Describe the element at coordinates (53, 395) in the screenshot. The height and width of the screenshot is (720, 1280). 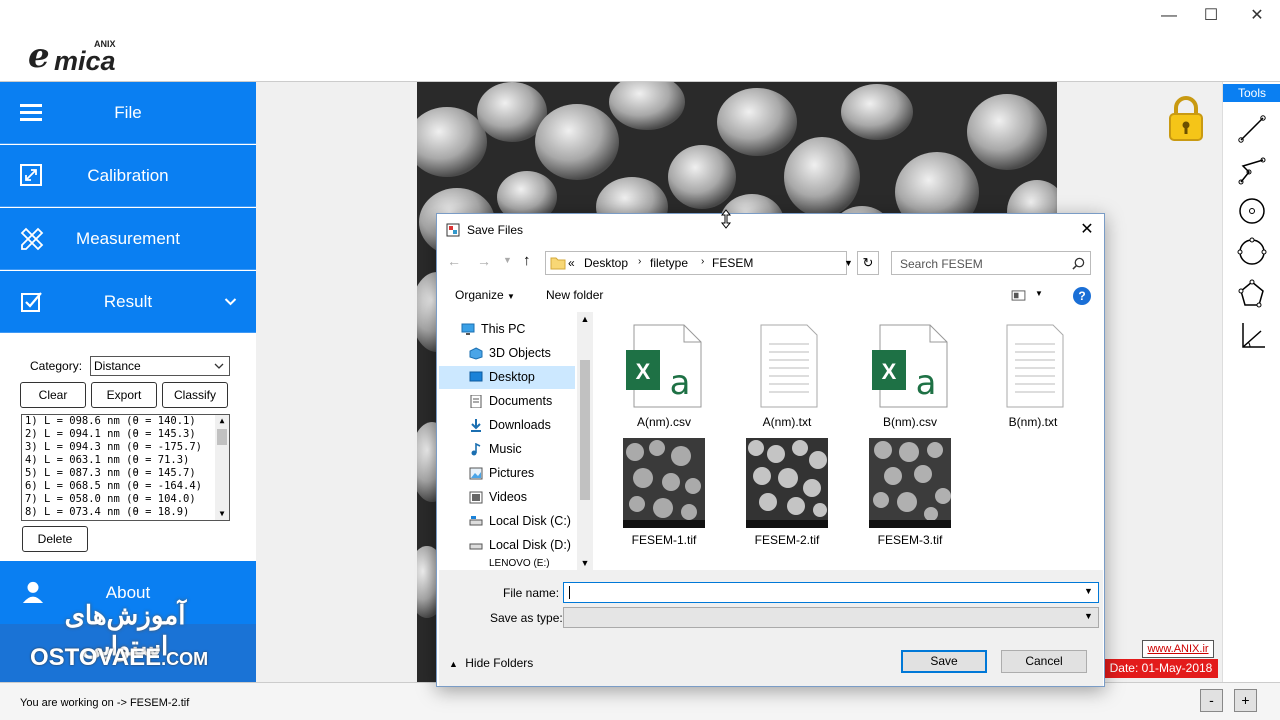
I see `clear-button: Clear` at that location.